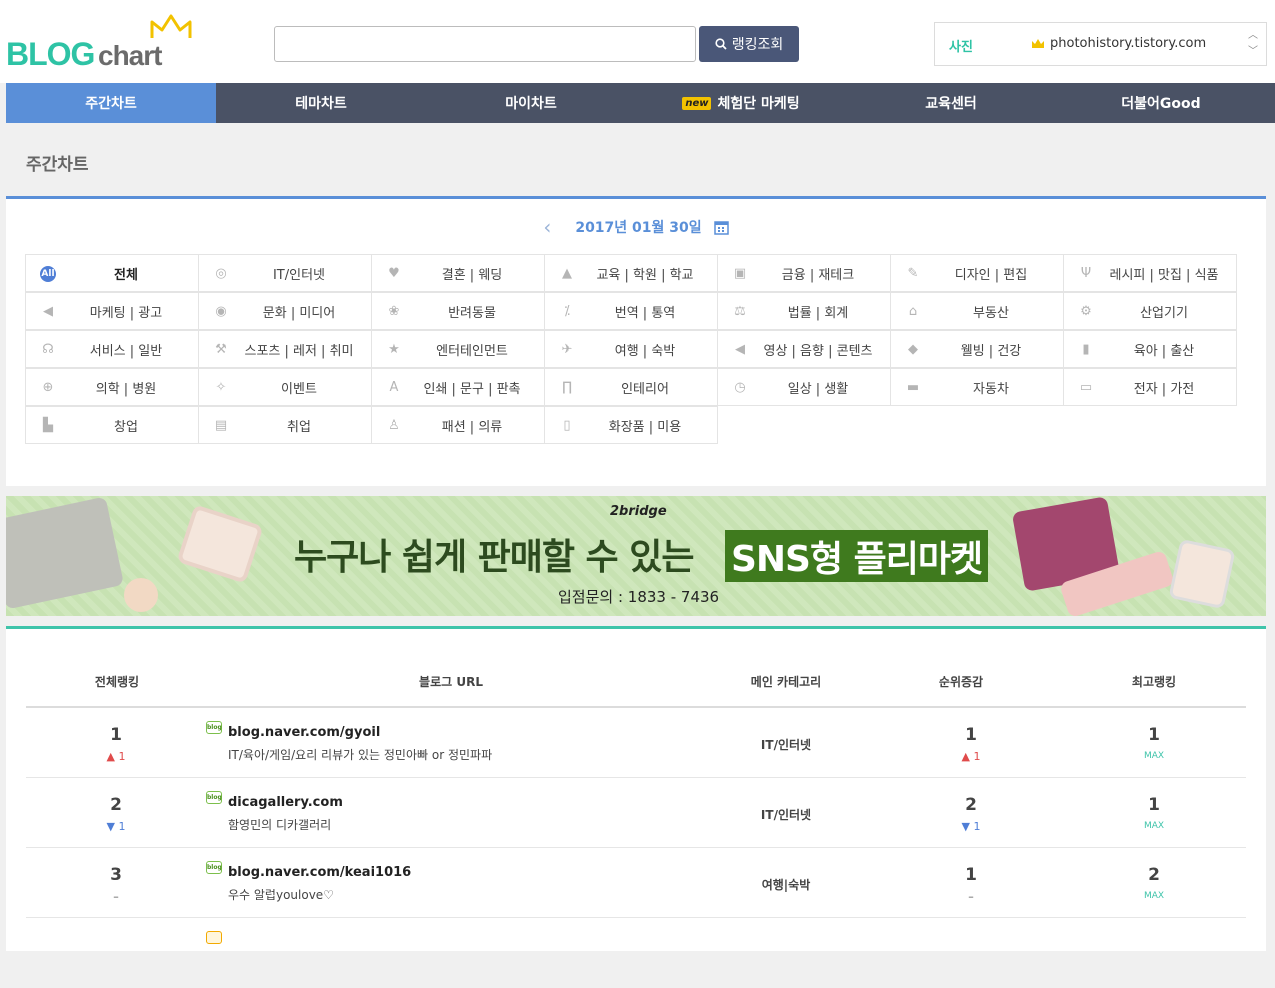  What do you see at coordinates (112, 349) in the screenshot?
I see `category-item: ☊ 서비스 | 일반` at bounding box center [112, 349].